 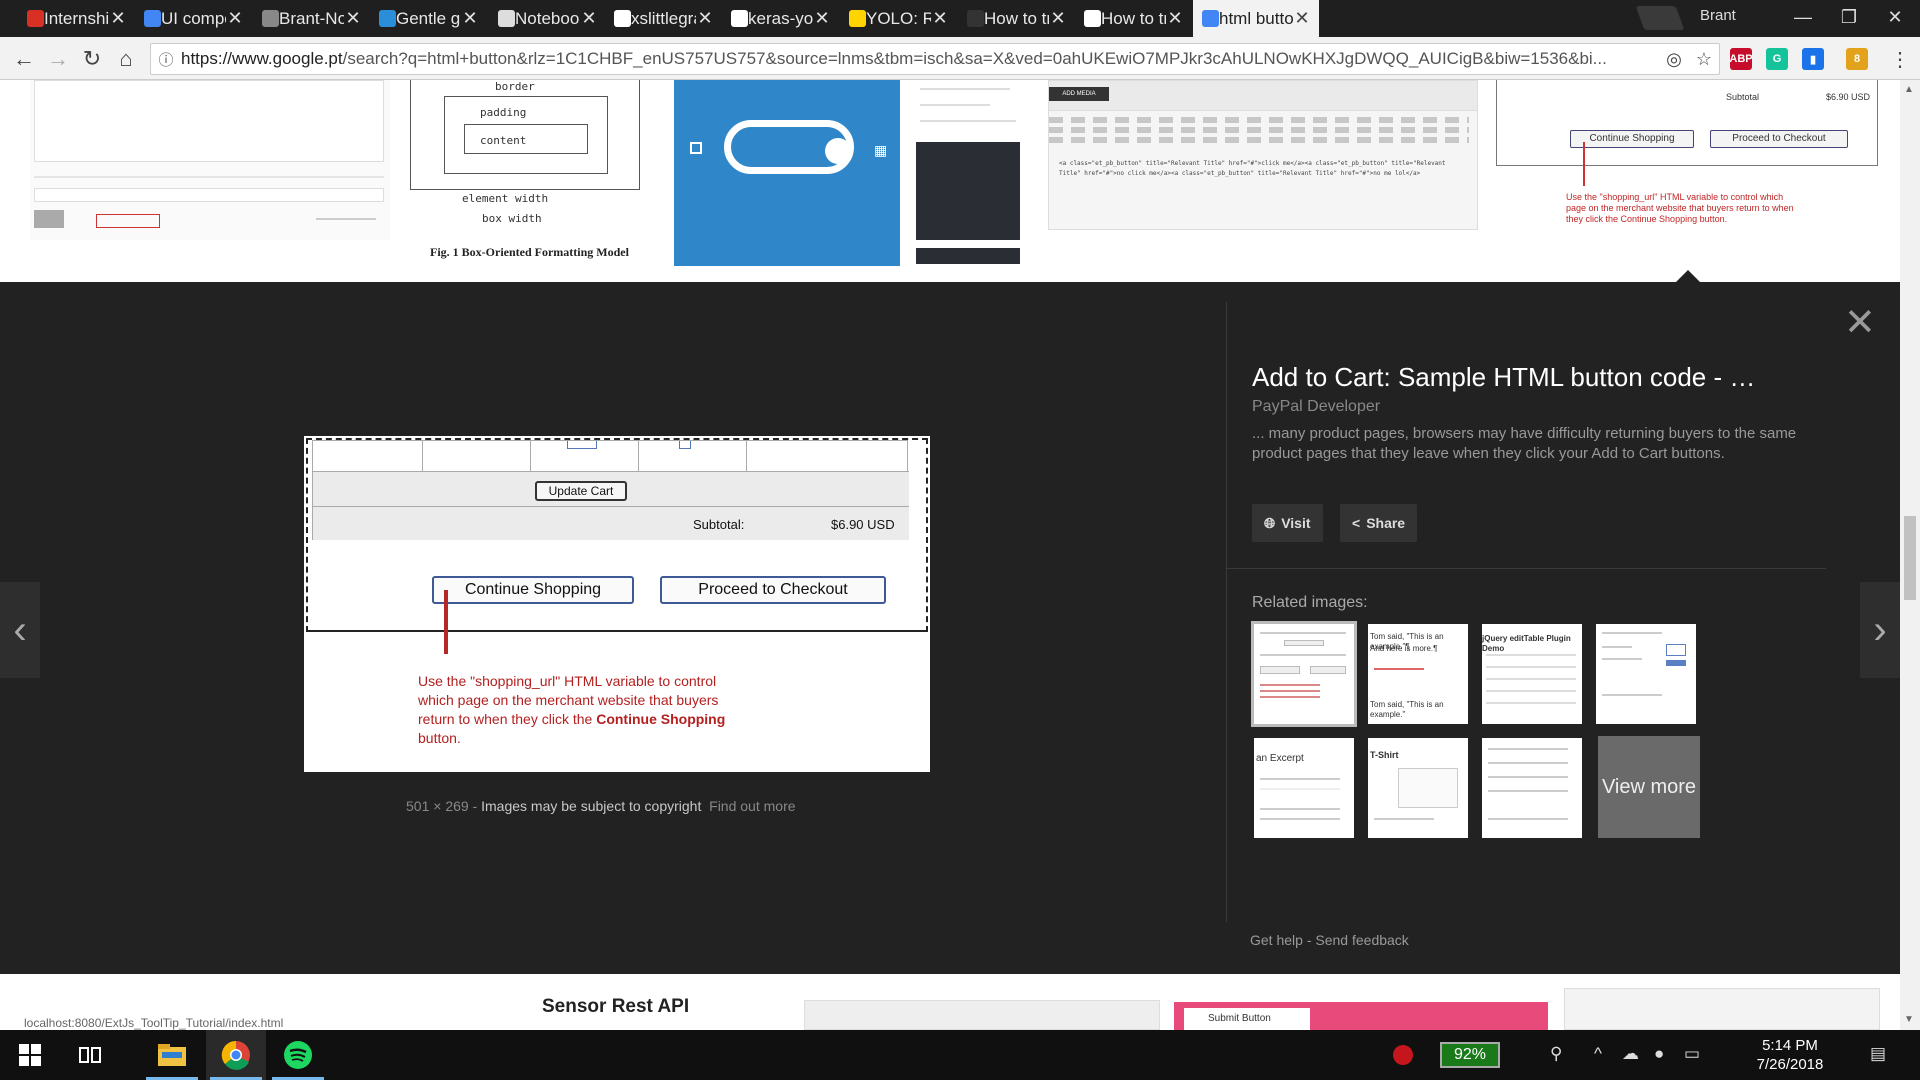 I want to click on chrome-tray-icon: ●, so click(x=1659, y=1054).